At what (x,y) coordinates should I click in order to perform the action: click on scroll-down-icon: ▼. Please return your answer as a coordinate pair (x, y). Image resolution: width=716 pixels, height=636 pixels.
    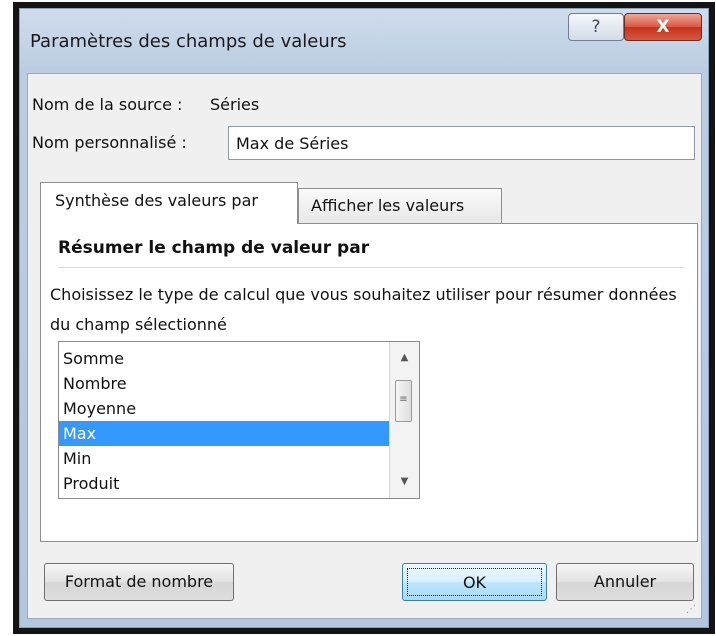
    Looking at the image, I should click on (404, 482).